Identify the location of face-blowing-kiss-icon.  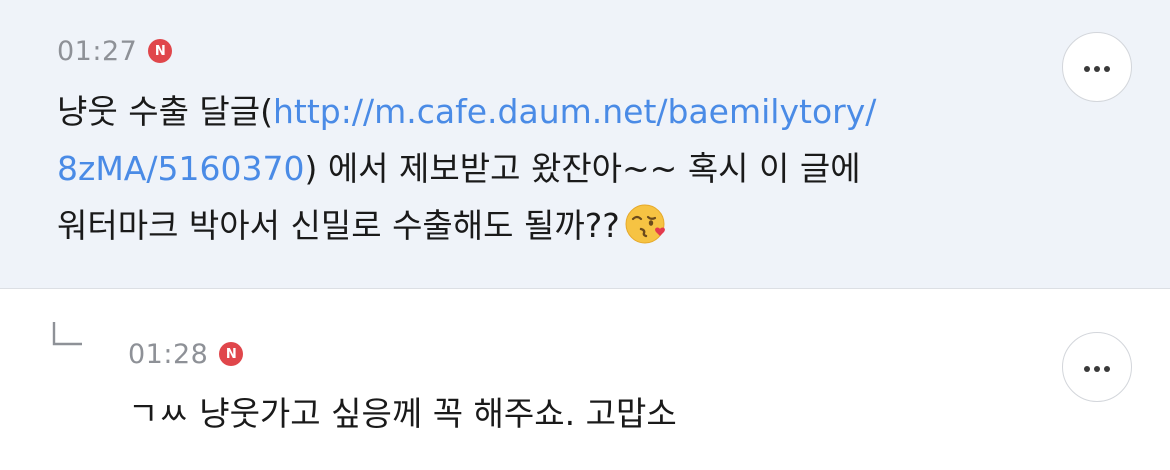
(647, 224).